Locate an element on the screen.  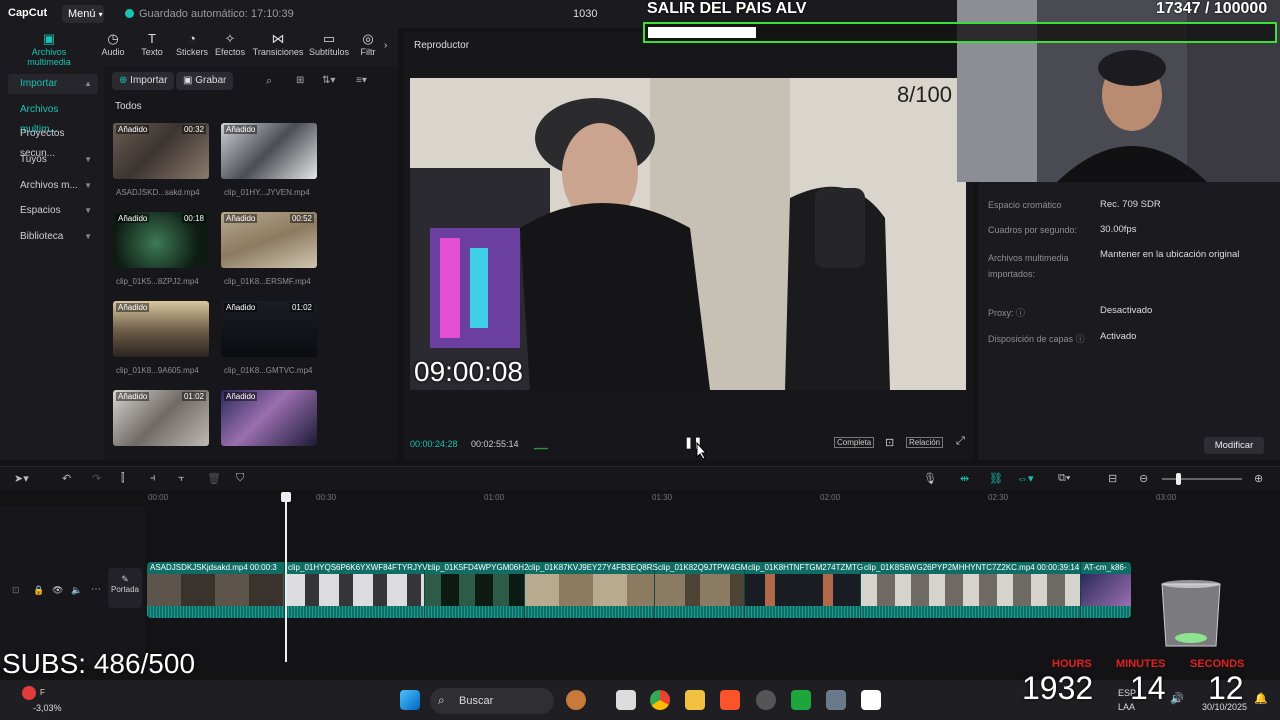
capcut-icon is located at coordinates (871, 700).